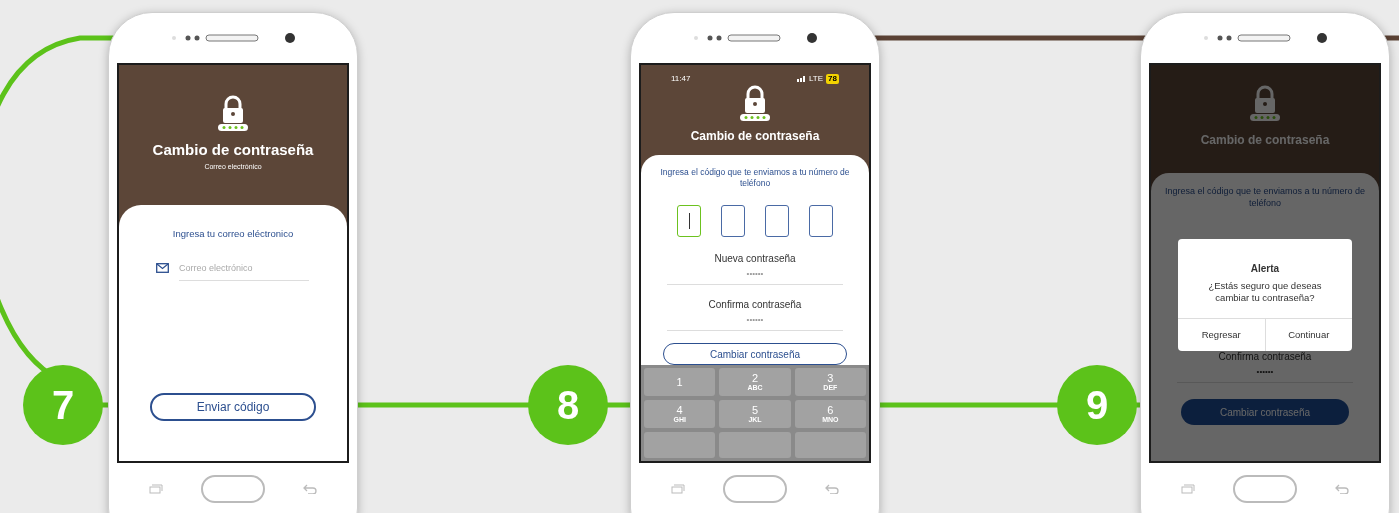  What do you see at coordinates (1265, 269) in the screenshot?
I see `dialog-title: Alerta` at bounding box center [1265, 269].